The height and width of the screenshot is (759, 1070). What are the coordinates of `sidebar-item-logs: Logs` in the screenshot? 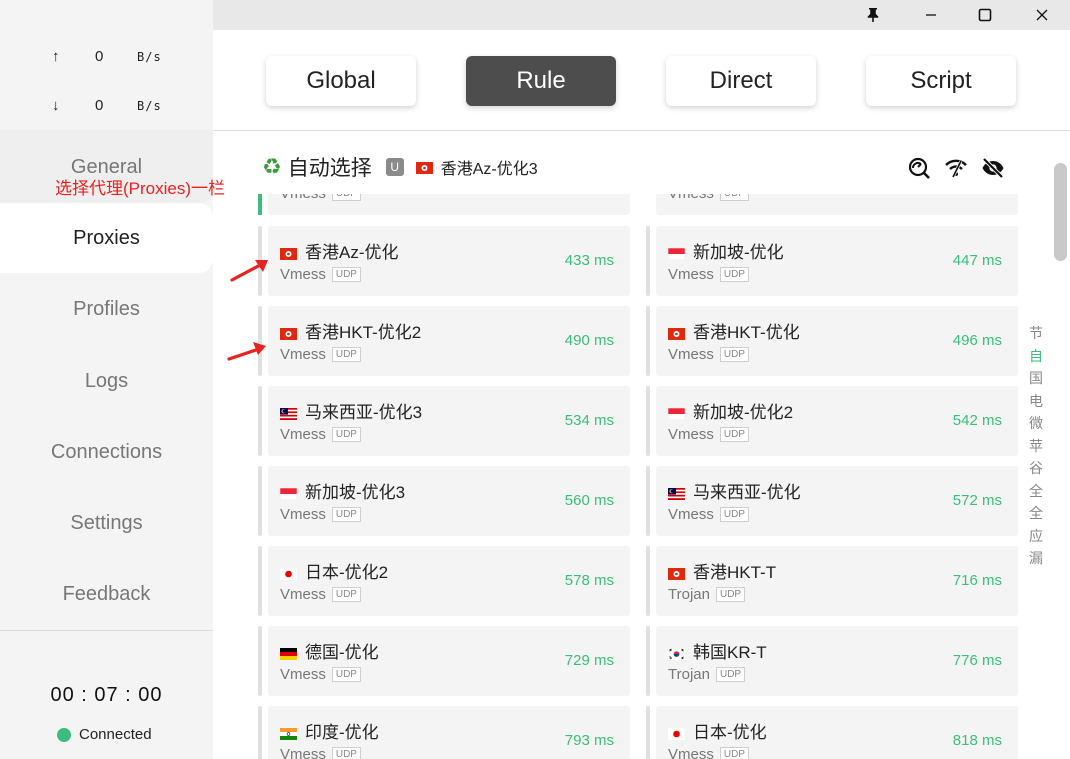 It's located at (106, 381).